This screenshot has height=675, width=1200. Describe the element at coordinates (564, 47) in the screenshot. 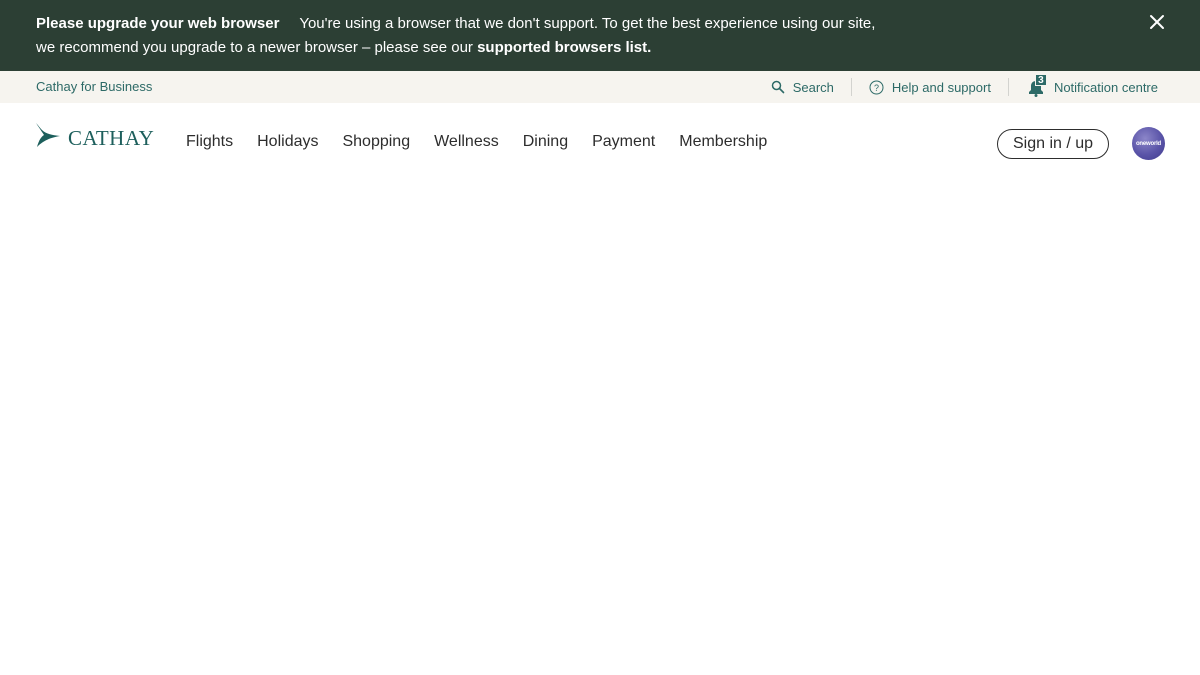

I see `supported-browsers-link: supported browsers list.` at that location.